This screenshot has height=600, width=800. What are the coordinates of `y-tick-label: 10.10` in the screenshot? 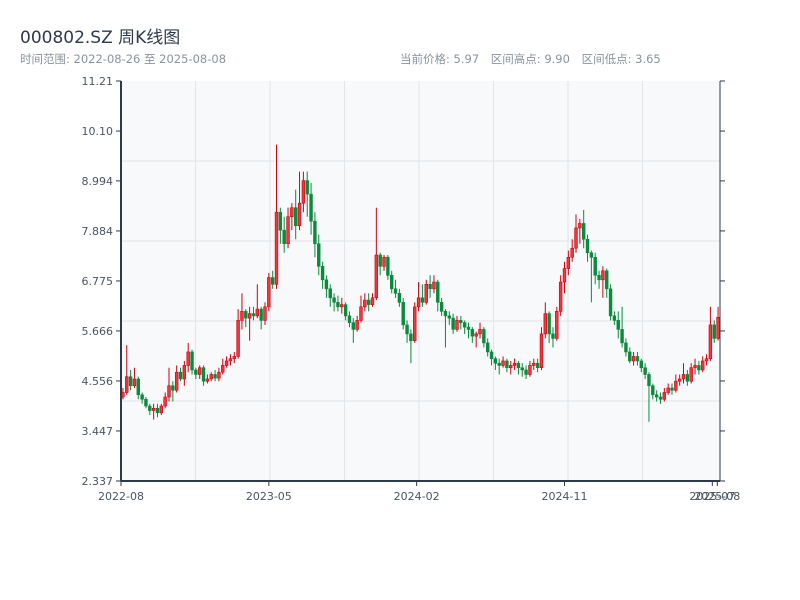 It's located at (98, 131).